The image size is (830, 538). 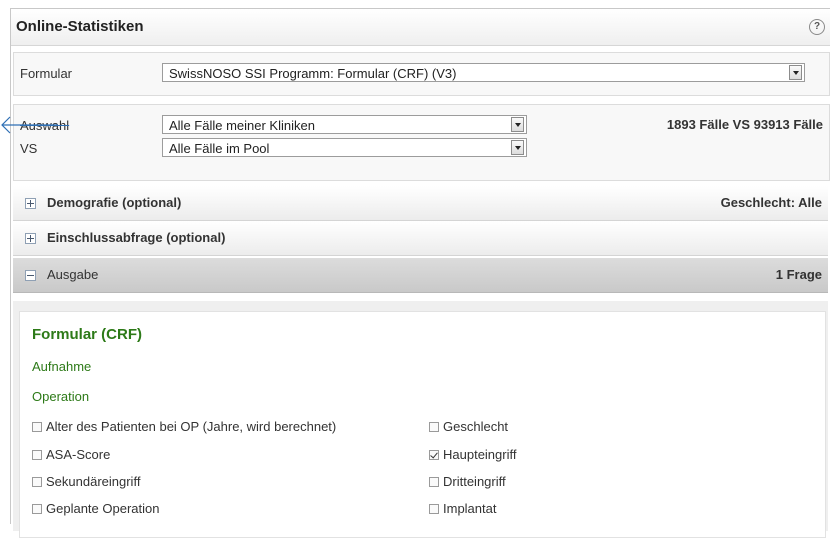 I want to click on form-selector-box: Formular SwissNOSO SSI Programm, so click(x=421, y=74).